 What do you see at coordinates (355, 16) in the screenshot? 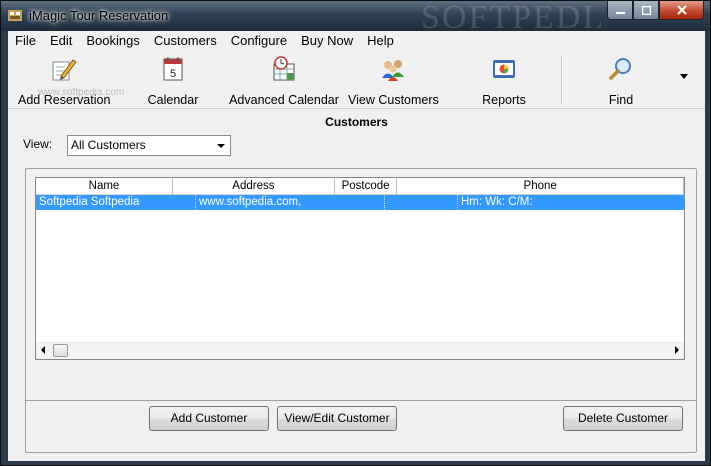
I see `title-bar: iMagic Tour Reservation SOFTPEDIA` at bounding box center [355, 16].